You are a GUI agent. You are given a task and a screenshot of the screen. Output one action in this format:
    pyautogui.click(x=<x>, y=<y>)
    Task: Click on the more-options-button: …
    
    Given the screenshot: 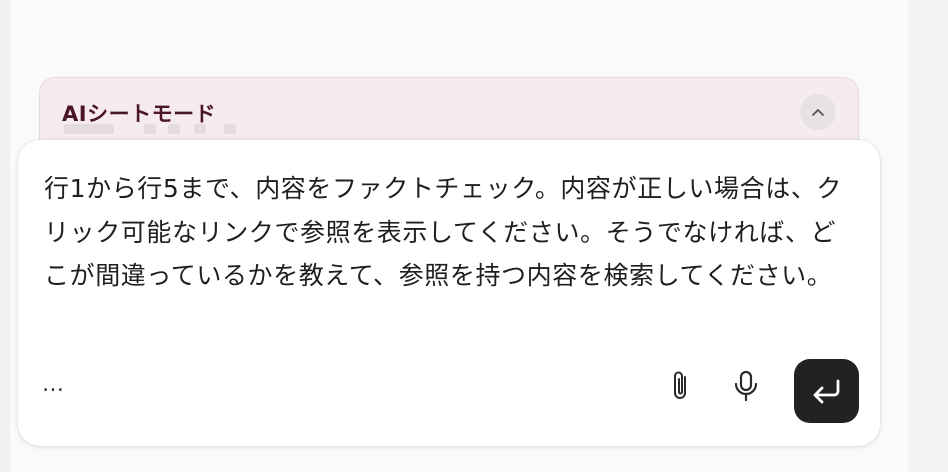 What is the action you would take?
    pyautogui.click(x=62, y=385)
    